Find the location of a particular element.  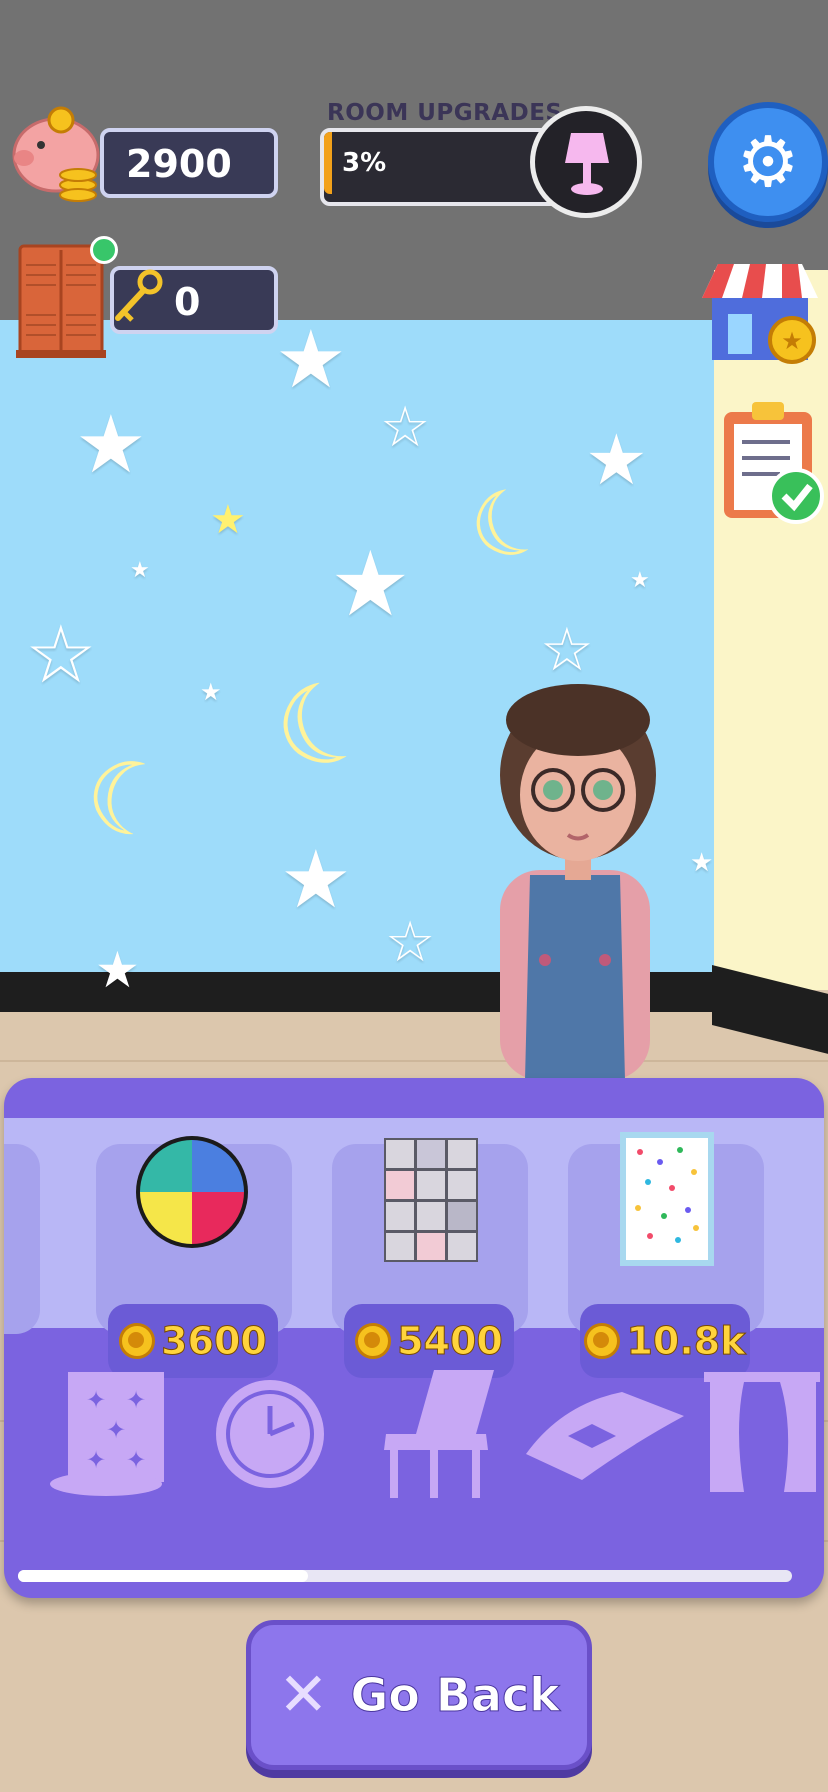

item-price-value: 3600 is located at coordinates (214, 1341).